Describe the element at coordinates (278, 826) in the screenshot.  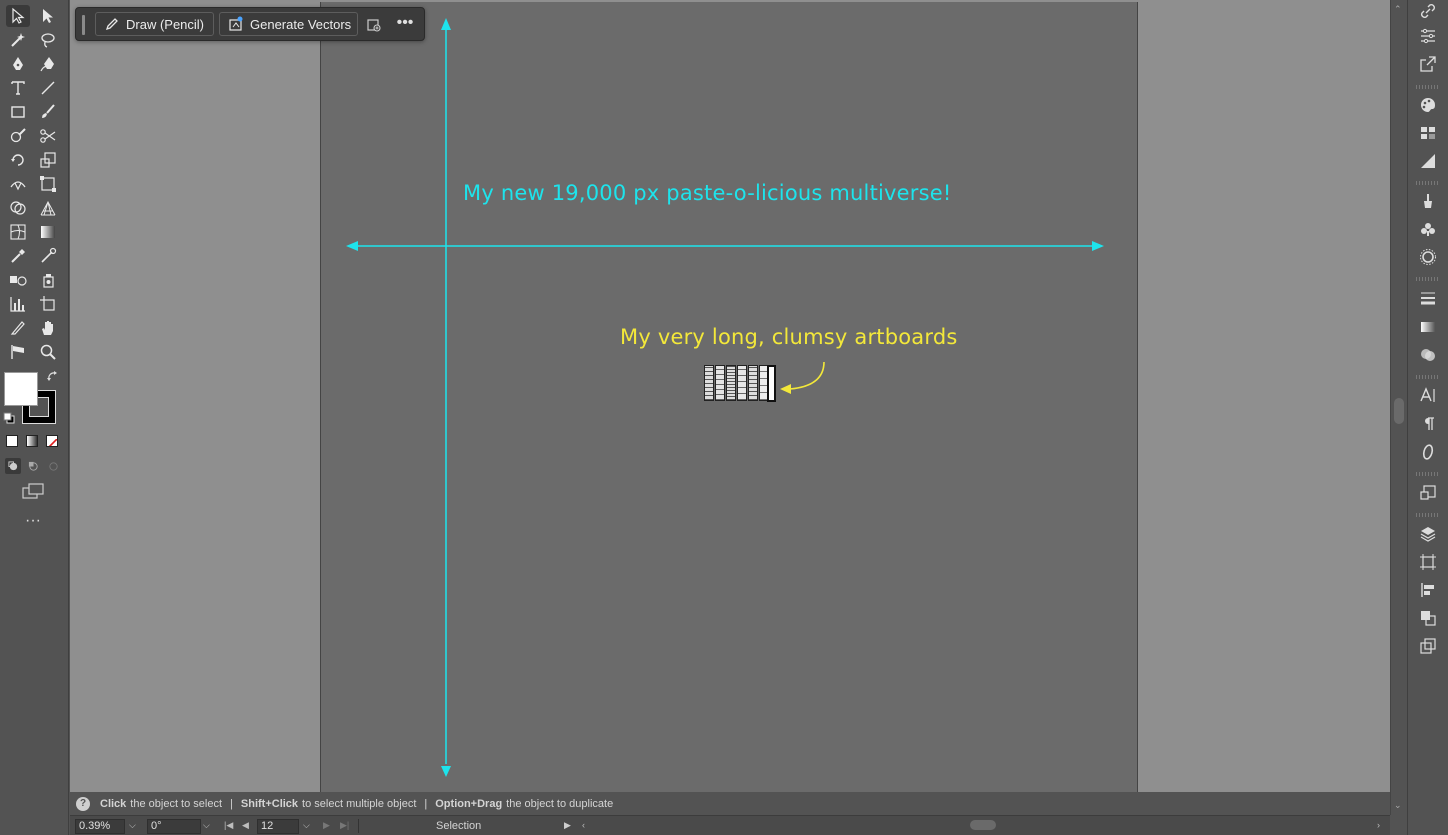
I see `artboard-number-field: 12` at that location.